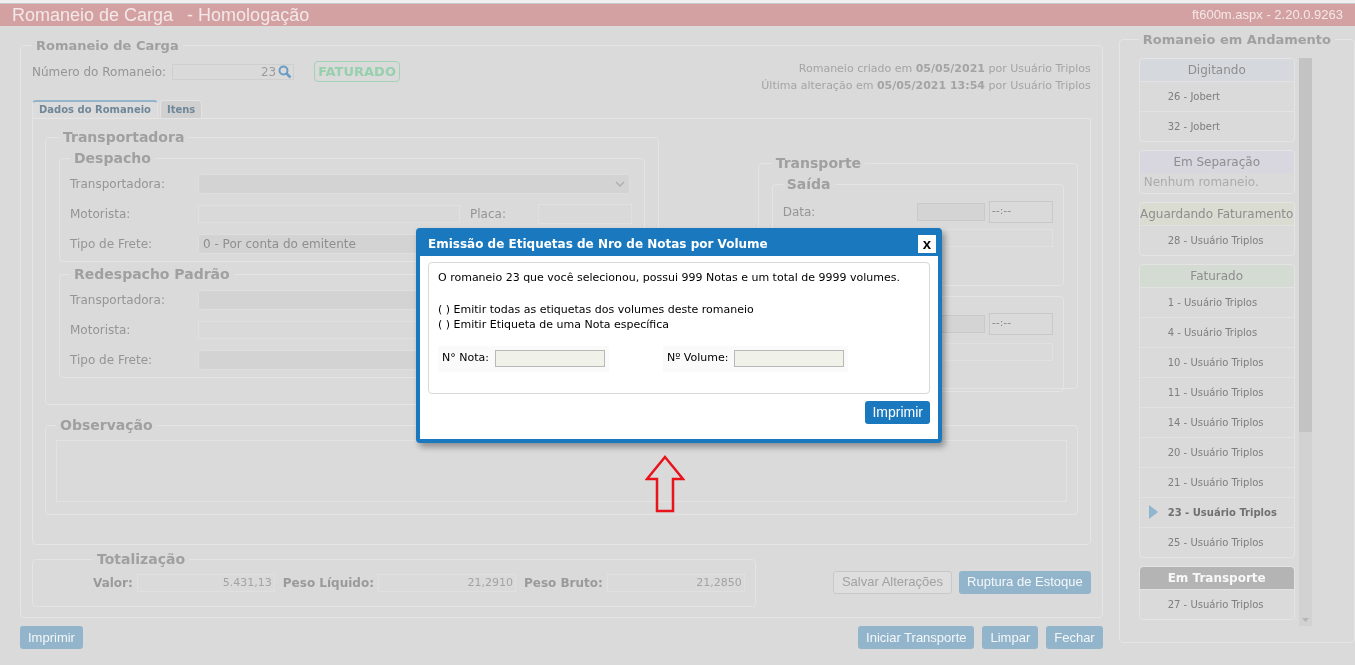 The width and height of the screenshot is (1355, 665). Describe the element at coordinates (248, 15) in the screenshot. I see `environment-label: - Homologação` at that location.